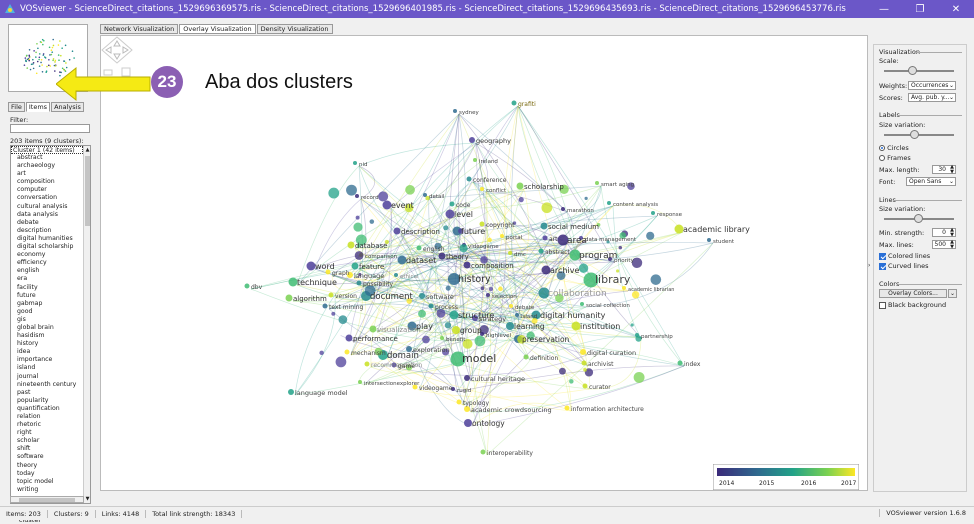  Describe the element at coordinates (139, 29) in the screenshot. I see `tab-network-visualization: Network Visualization` at that location.